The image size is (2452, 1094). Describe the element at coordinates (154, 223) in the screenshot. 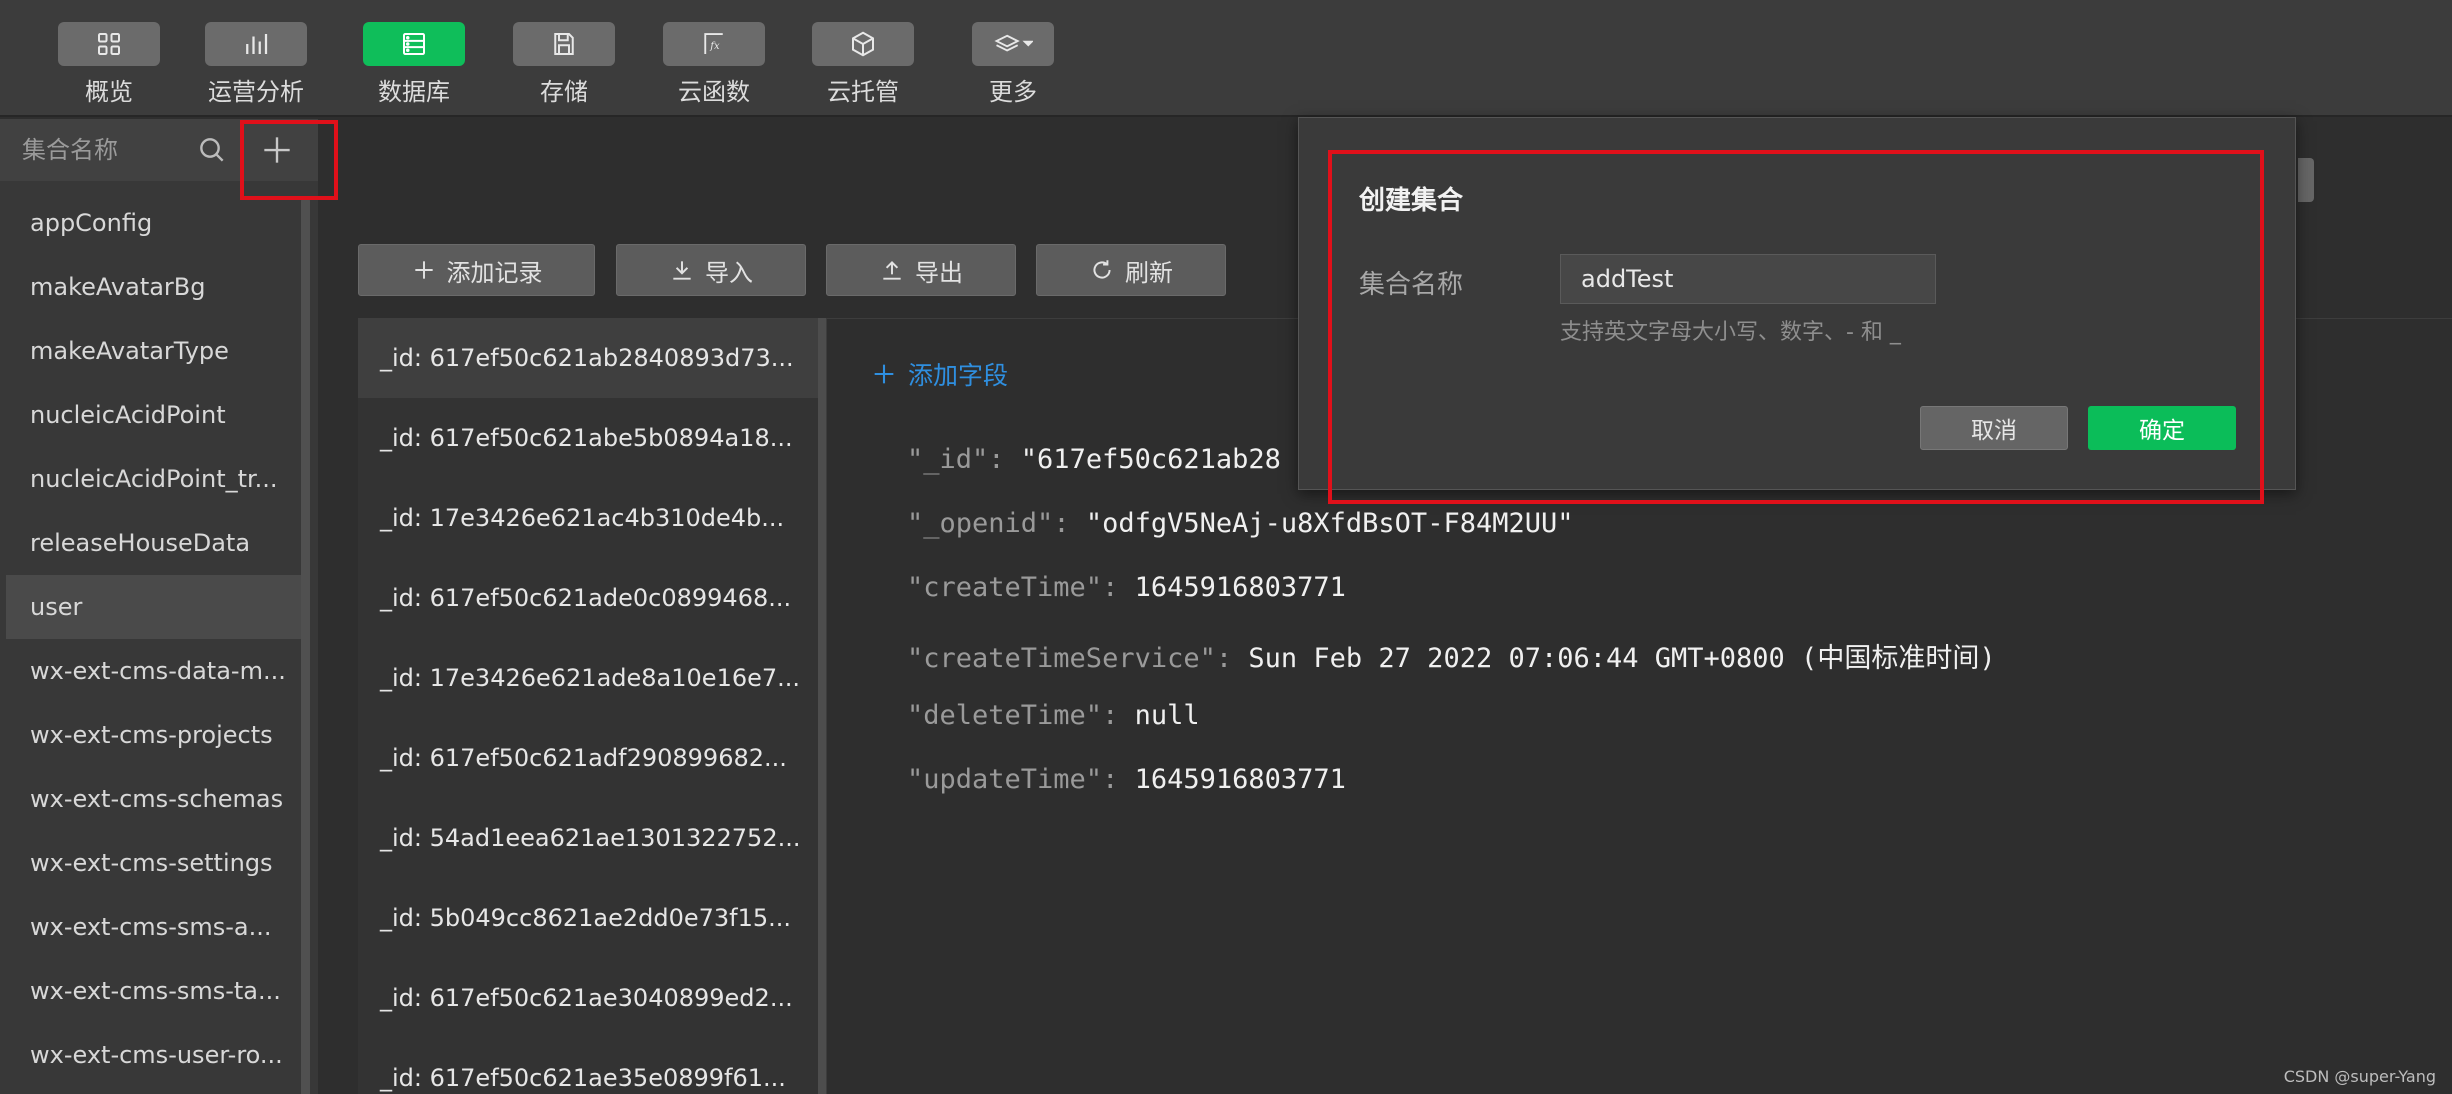

I see `collection-item: appConfig` at that location.